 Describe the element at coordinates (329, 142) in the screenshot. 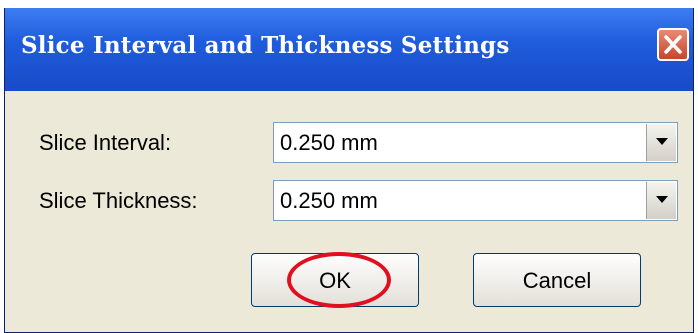

I see `slice-interval-value: 0.250 mm` at that location.